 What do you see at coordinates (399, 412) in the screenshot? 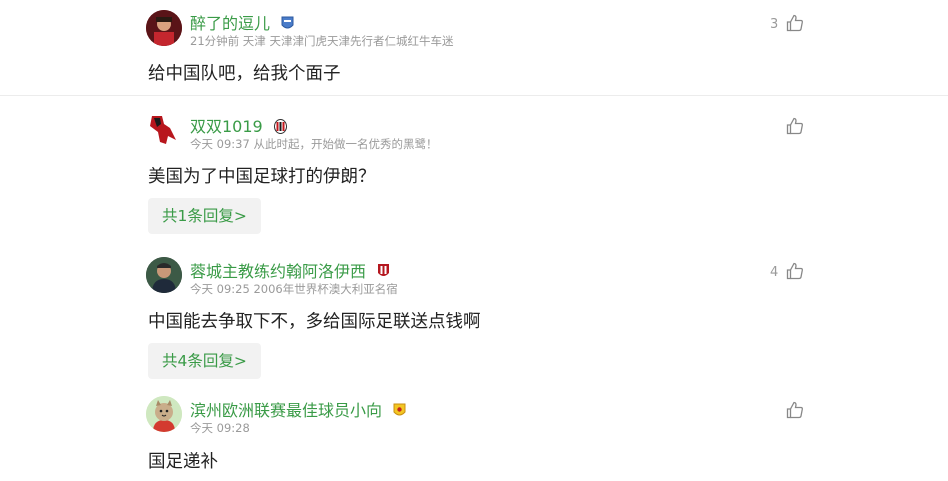
I see `club-badge-icon` at bounding box center [399, 412].